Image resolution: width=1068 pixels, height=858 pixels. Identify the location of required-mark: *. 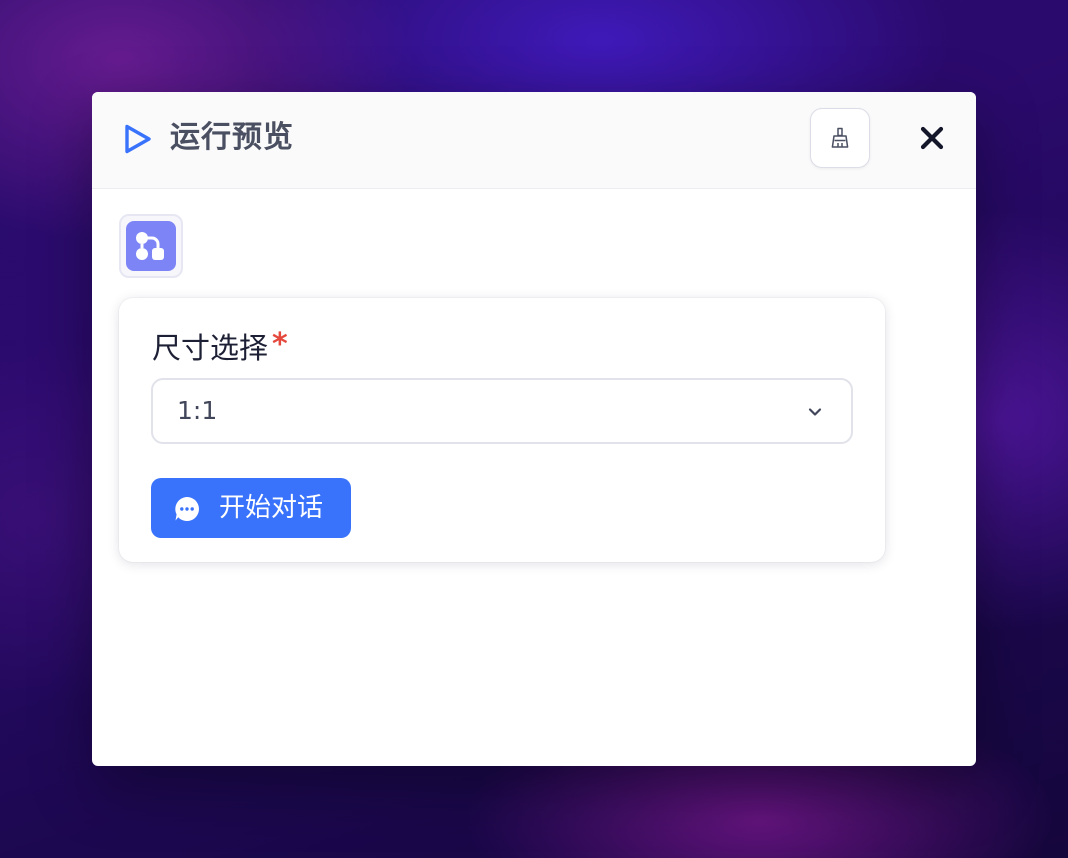
(280, 344).